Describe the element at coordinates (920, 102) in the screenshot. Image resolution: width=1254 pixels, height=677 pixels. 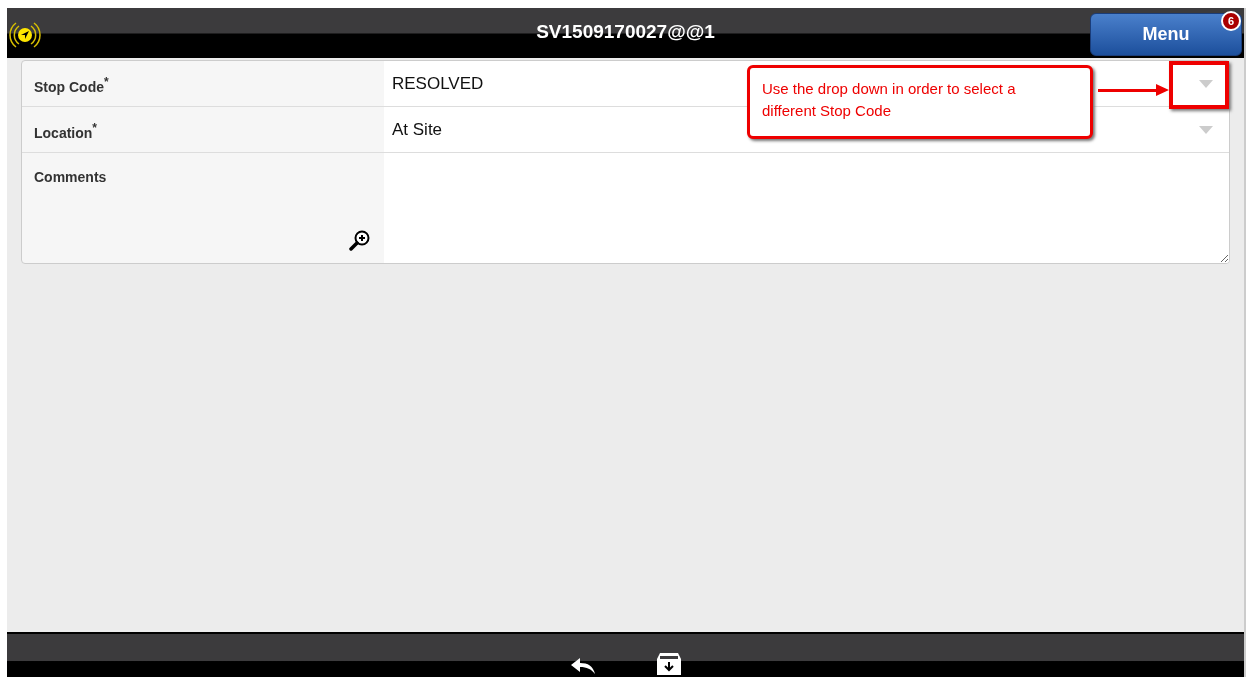
I see `callout-tooltip: Use the drop down in order to select a different Stop Code` at that location.